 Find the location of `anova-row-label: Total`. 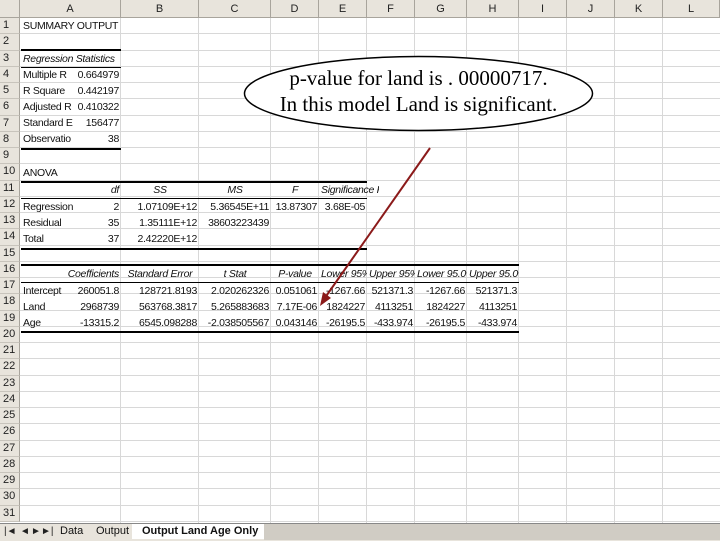

anova-row-label: Total is located at coordinates (47, 239).